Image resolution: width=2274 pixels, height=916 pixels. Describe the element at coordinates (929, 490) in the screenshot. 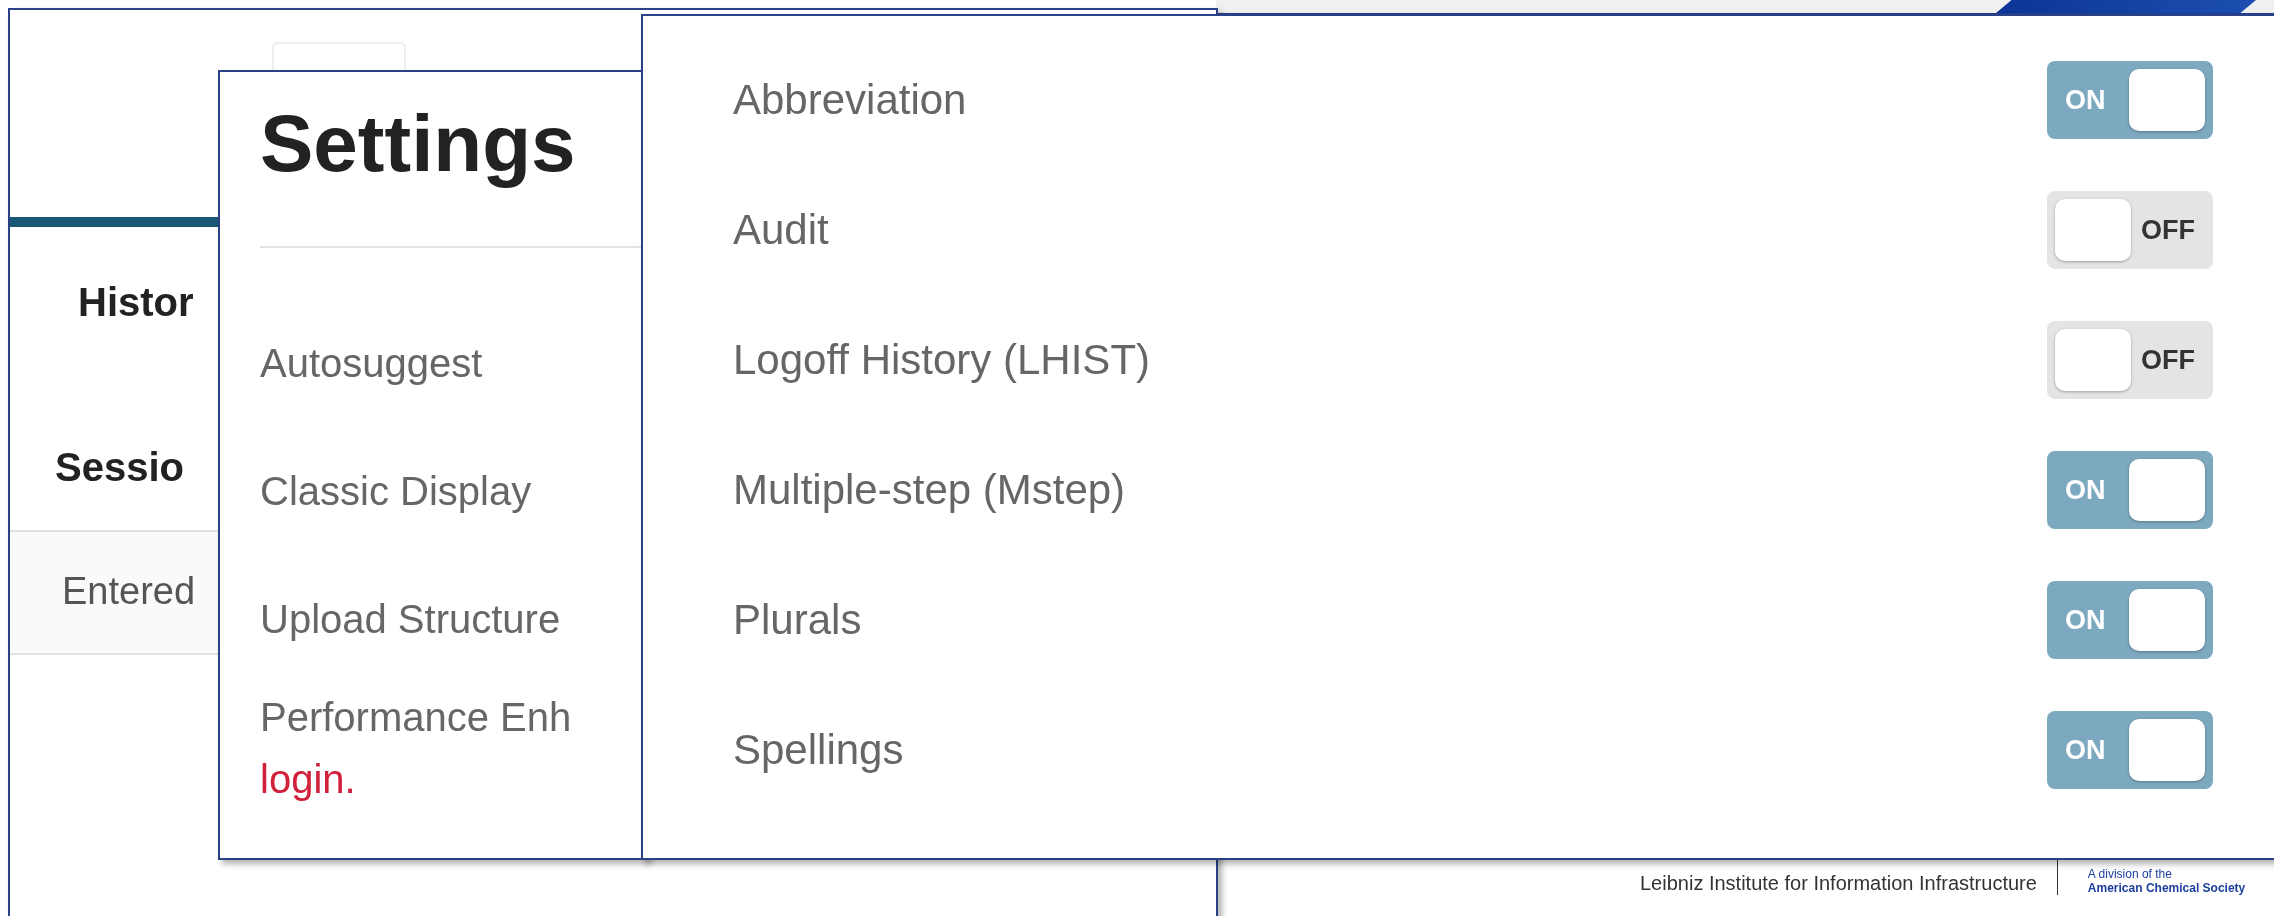

I see `option-label: Multiple-step (Mstep)` at that location.